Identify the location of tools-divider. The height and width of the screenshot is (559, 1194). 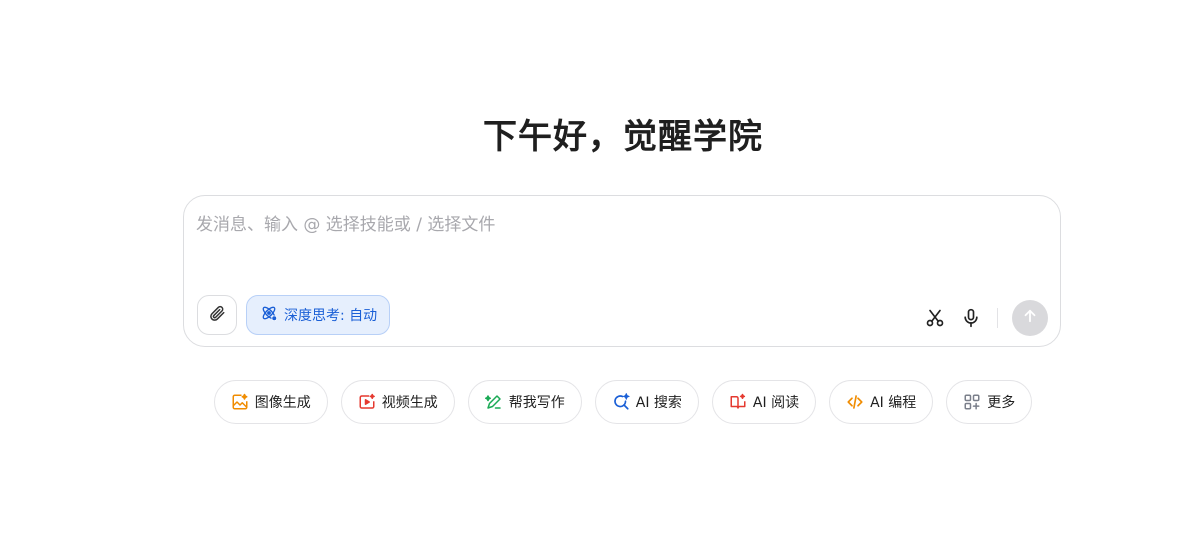
(997, 318).